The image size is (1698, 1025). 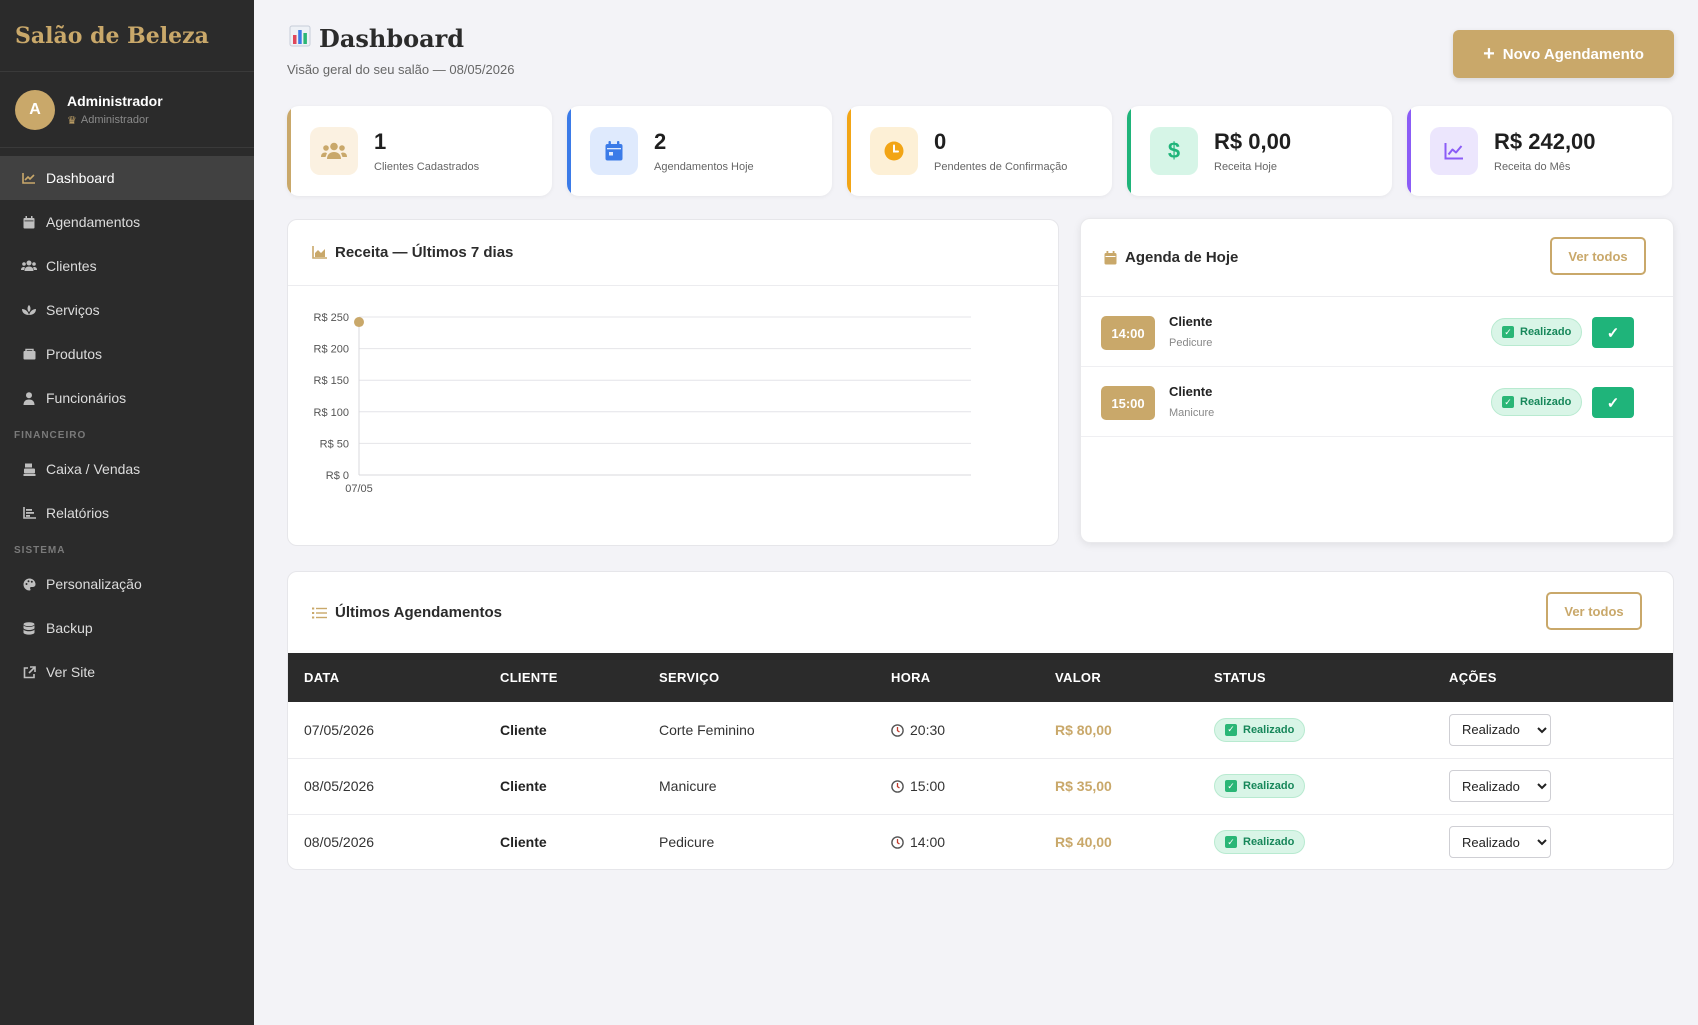 What do you see at coordinates (127, 310) in the screenshot?
I see `sidebar-item-servicos: Serviços` at bounding box center [127, 310].